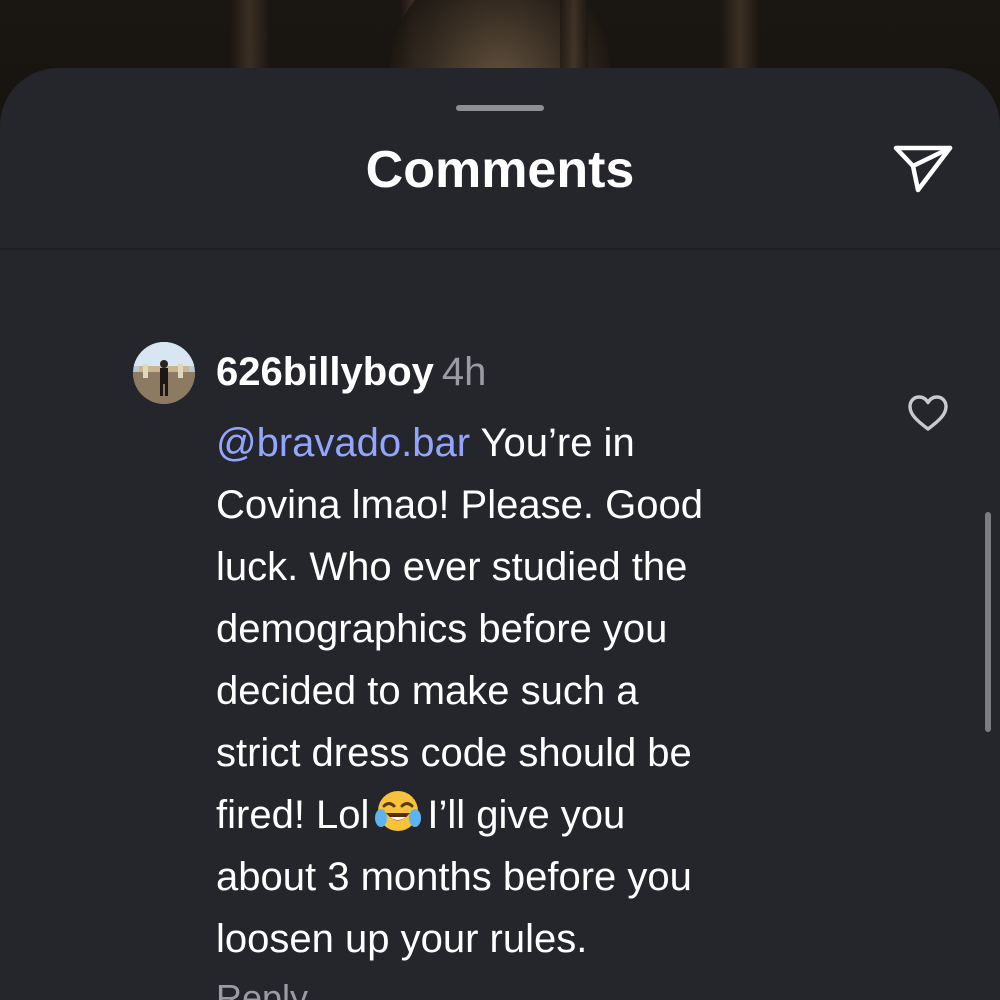  Describe the element at coordinates (402, 939) in the screenshot. I see `comment-line: loosen up your rules.` at that location.